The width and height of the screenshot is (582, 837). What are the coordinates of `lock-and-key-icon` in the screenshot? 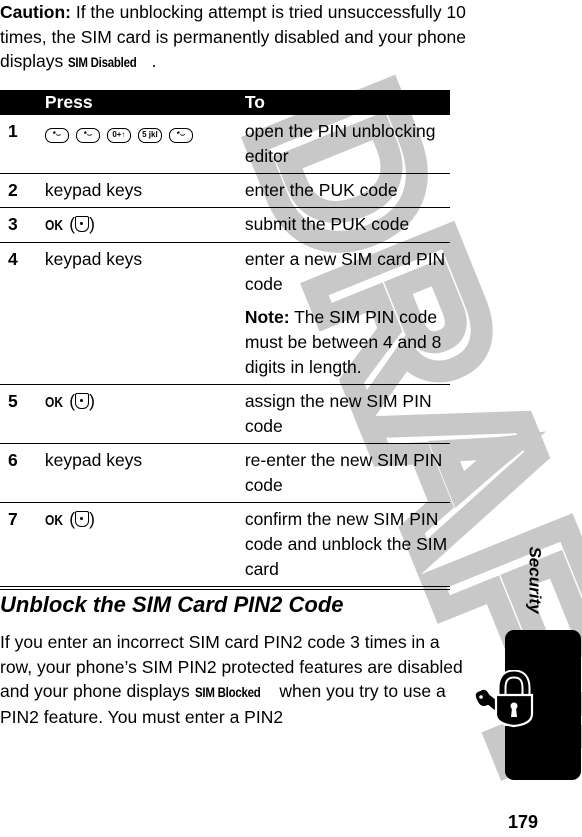 It's located at (503, 699).